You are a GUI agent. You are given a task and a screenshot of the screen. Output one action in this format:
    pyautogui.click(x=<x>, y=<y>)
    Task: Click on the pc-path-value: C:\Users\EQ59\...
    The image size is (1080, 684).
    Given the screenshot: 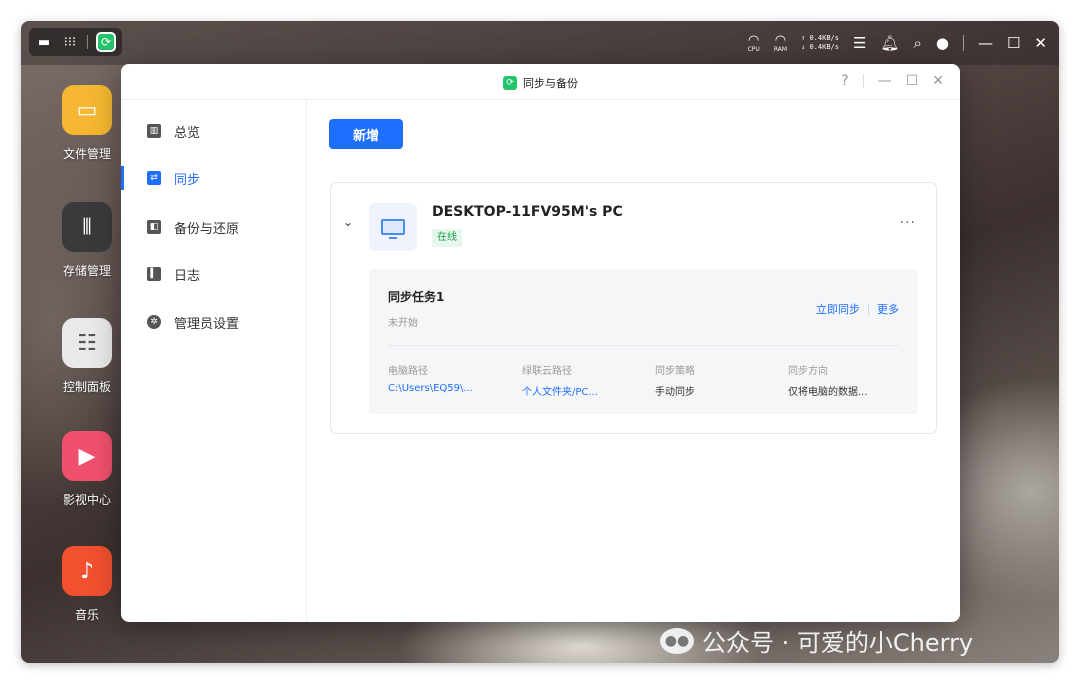 What is the action you would take?
    pyautogui.click(x=430, y=388)
    